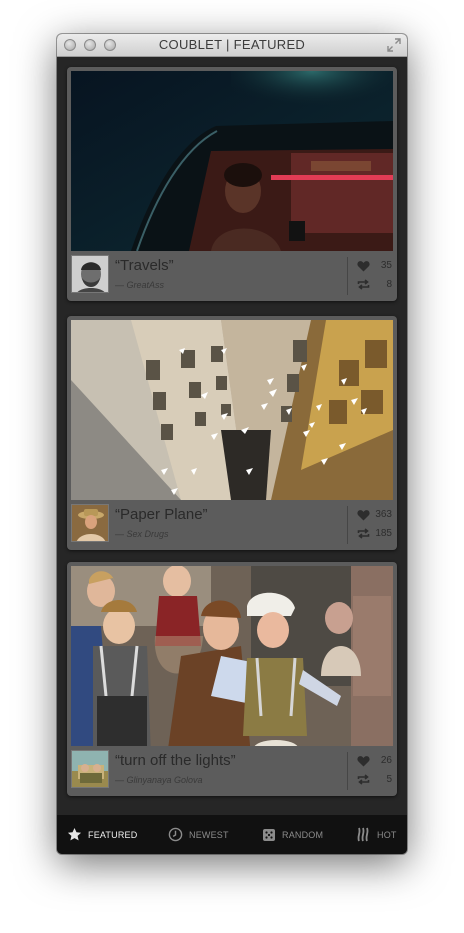 This screenshot has height=933, width=464. I want to click on coub-title: “Paper Plane”, so click(161, 514).